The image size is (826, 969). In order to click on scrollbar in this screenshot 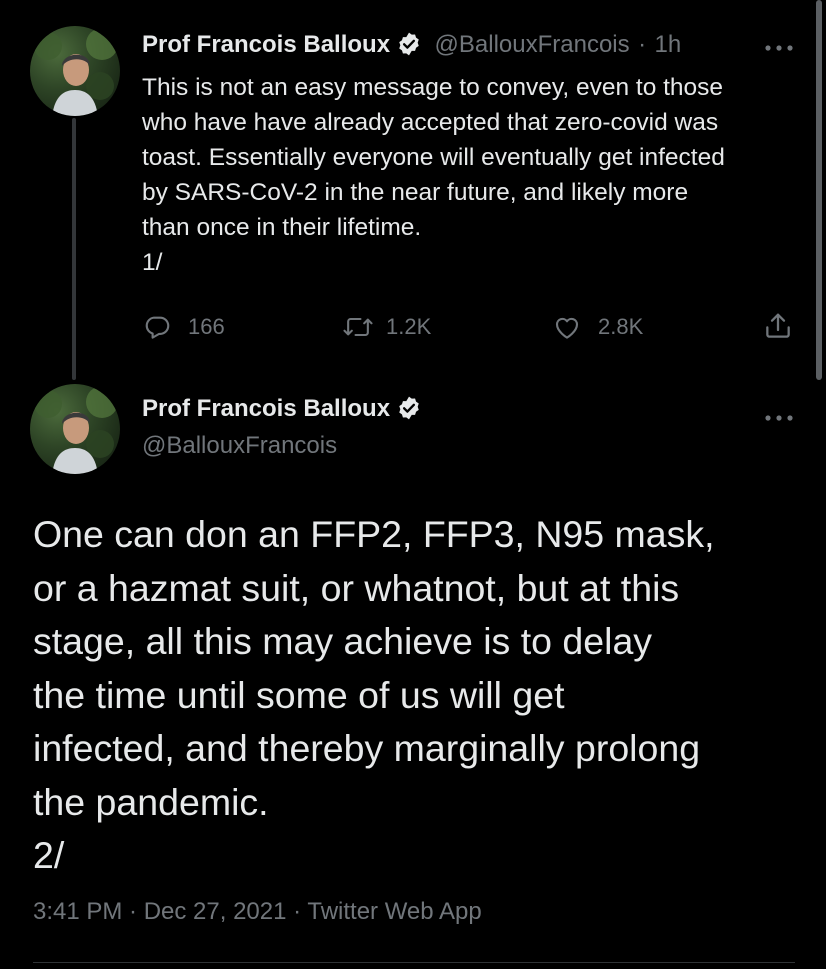, I will do `click(819, 190)`.